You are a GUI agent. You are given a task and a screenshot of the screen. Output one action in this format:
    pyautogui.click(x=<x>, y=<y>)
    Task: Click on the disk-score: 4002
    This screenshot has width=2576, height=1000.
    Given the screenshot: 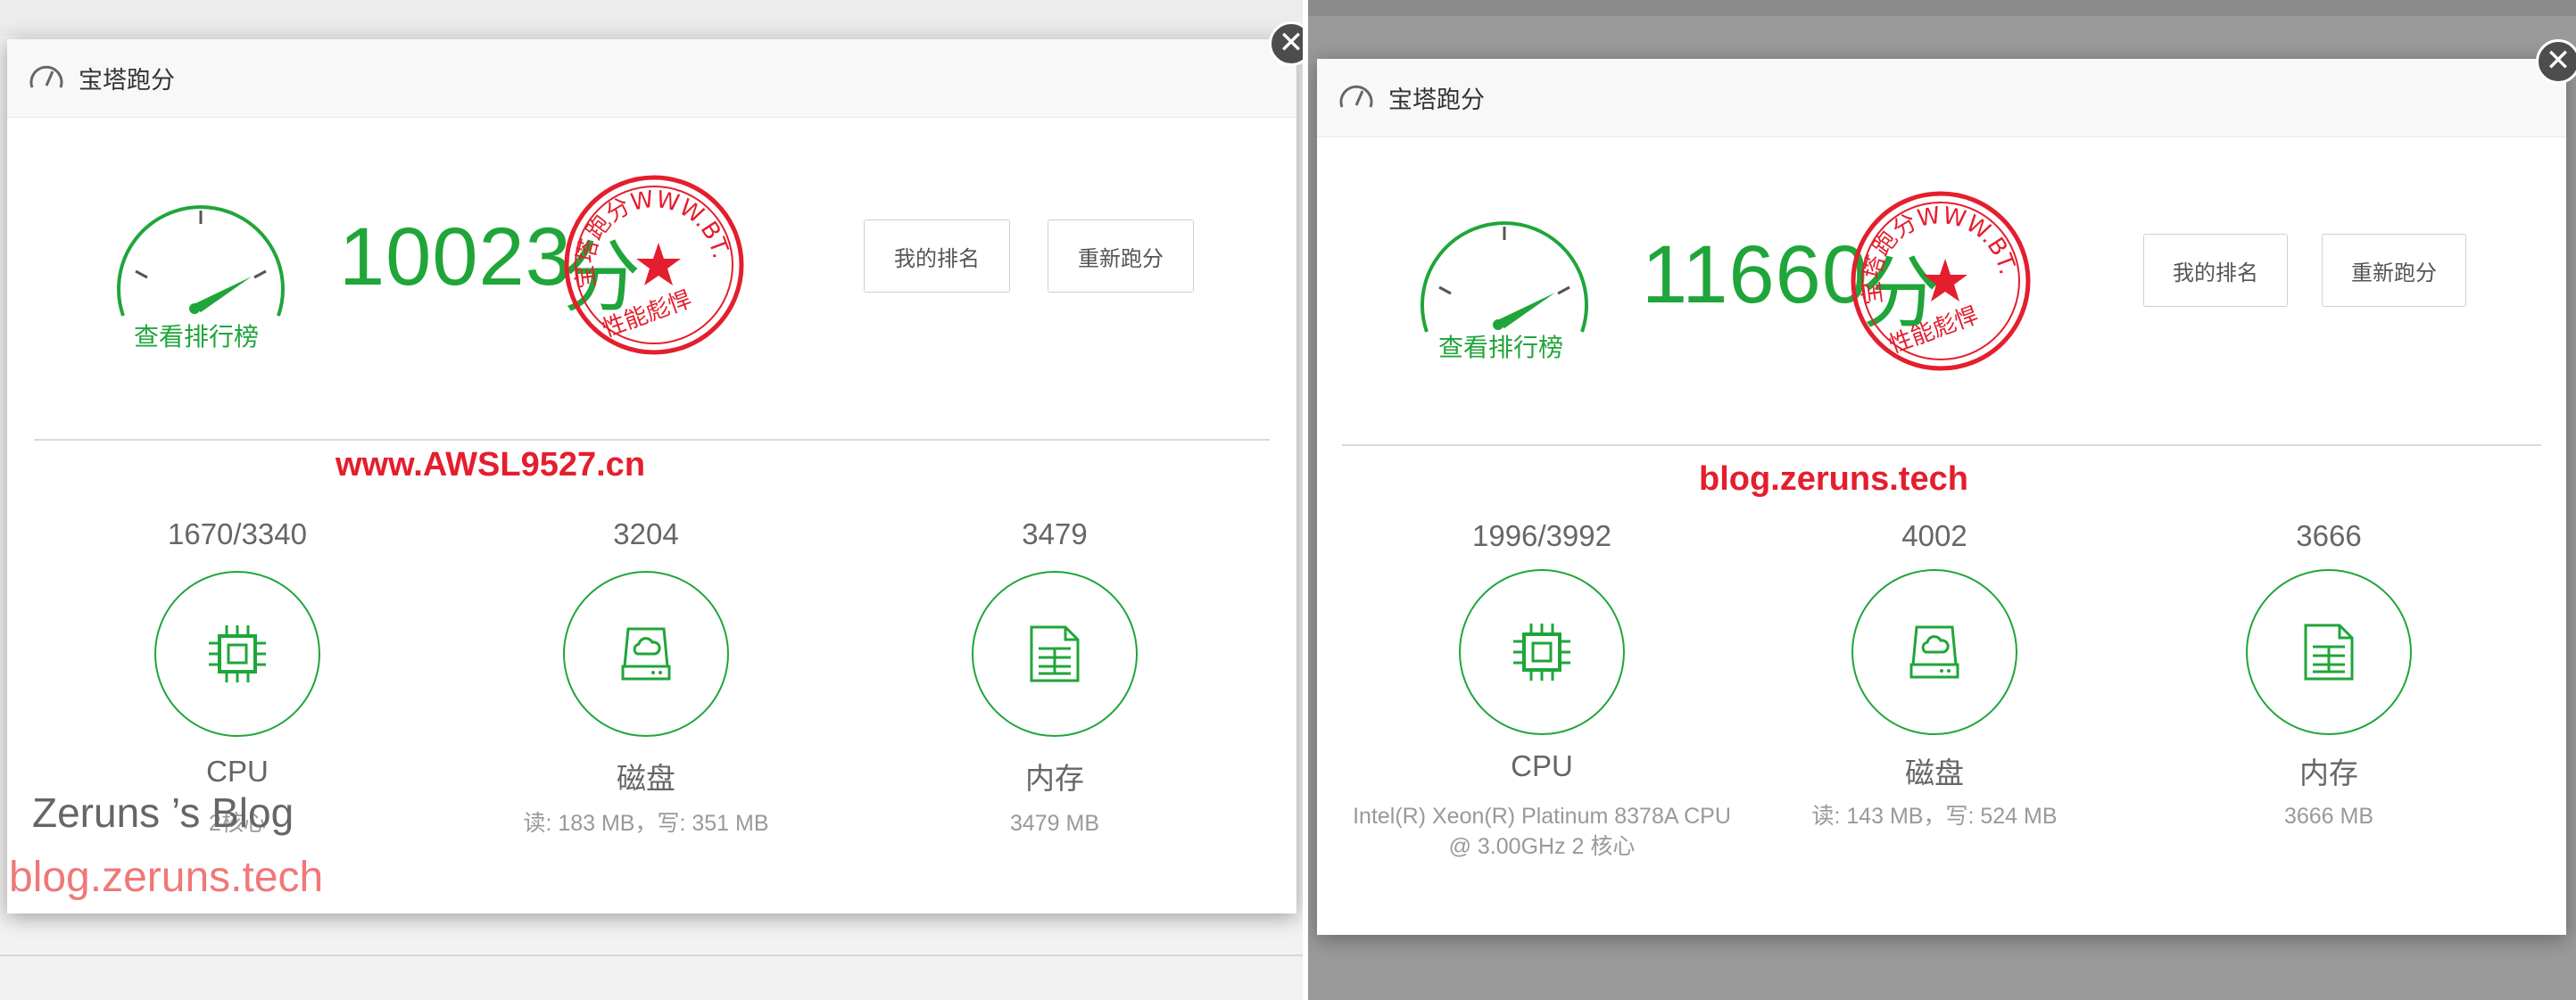 What is the action you would take?
    pyautogui.click(x=1934, y=535)
    